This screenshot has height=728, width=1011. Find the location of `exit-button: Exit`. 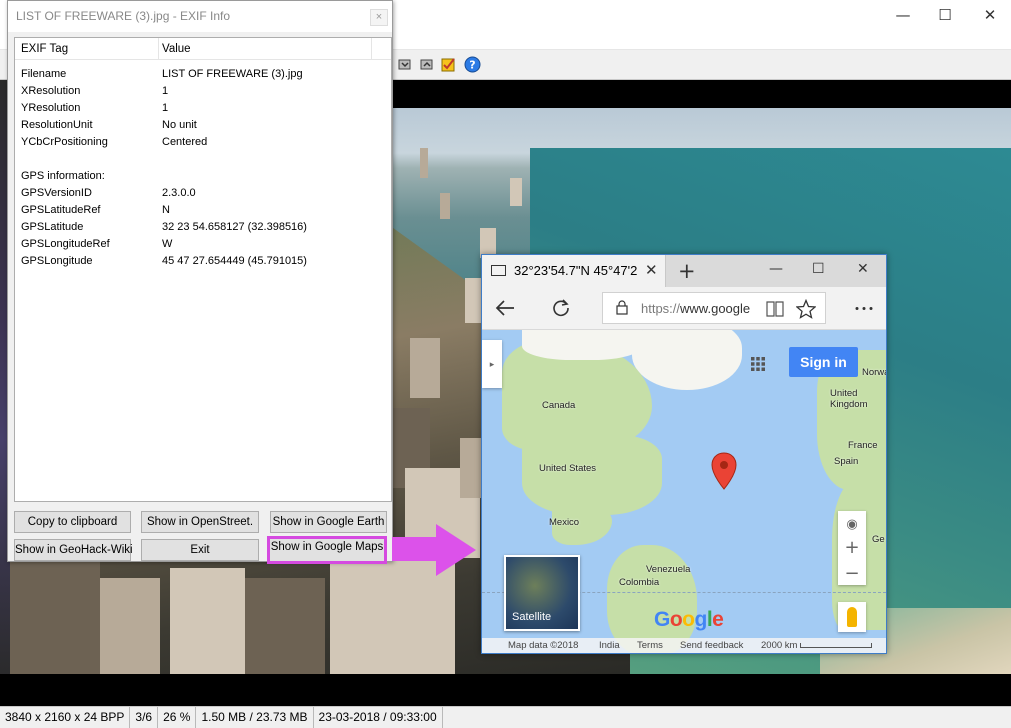

exit-button: Exit is located at coordinates (200, 550).